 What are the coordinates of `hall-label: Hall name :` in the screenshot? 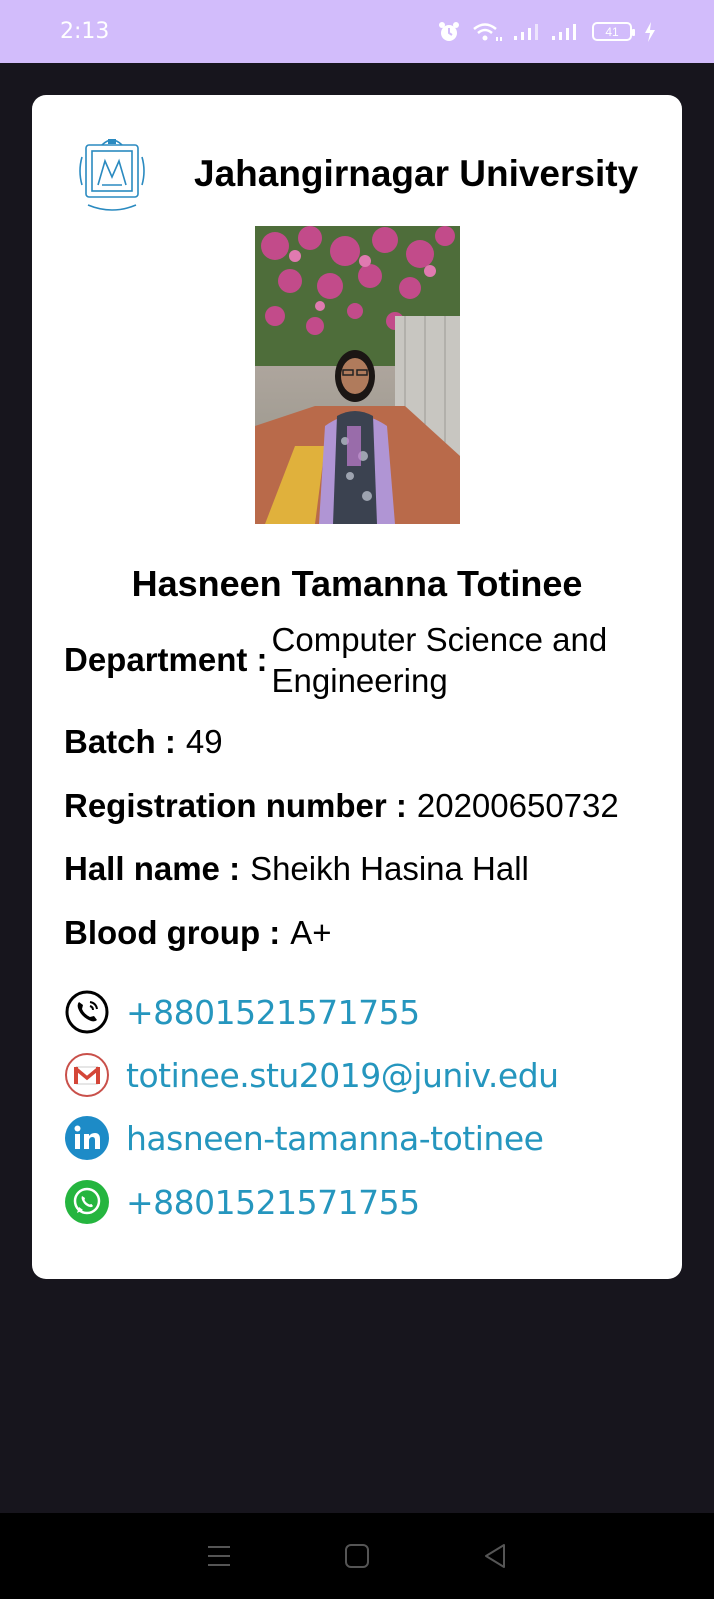 It's located at (152, 868).